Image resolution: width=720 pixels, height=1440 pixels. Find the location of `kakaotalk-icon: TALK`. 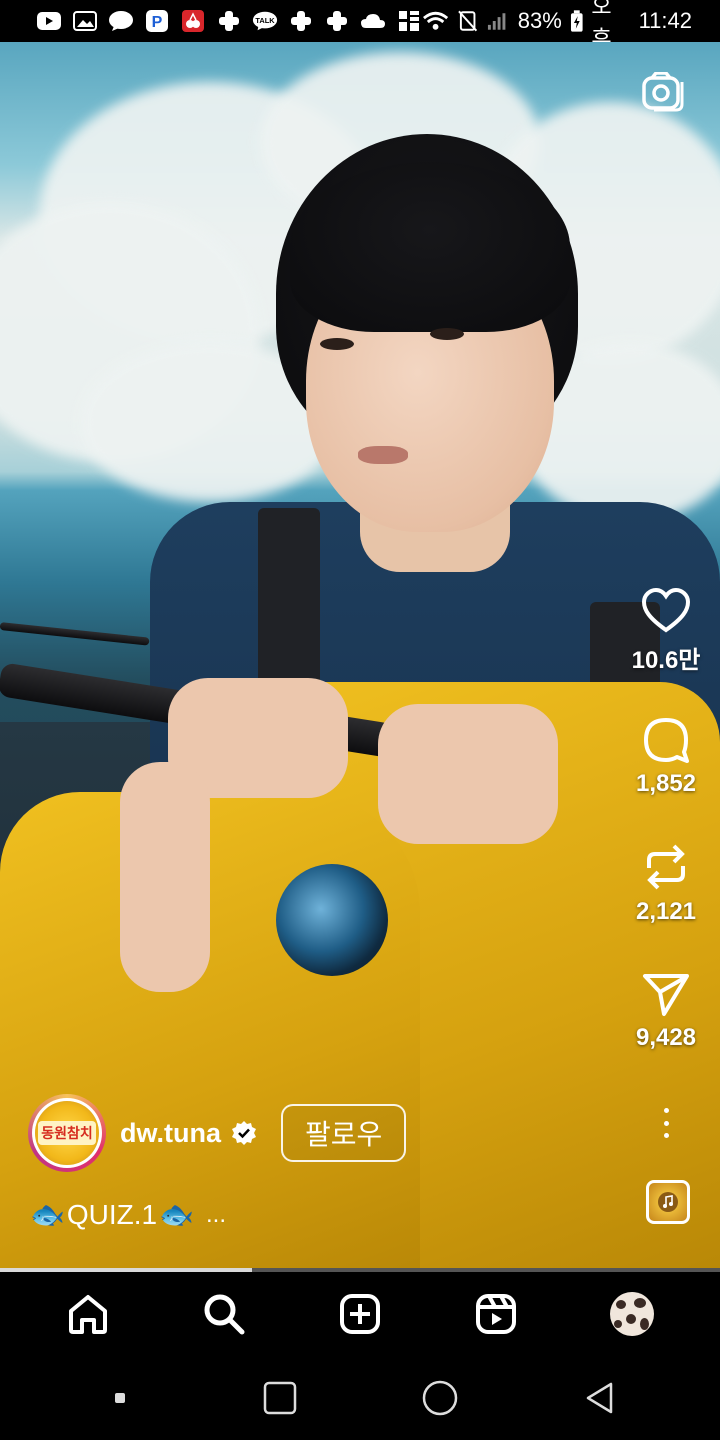

kakaotalk-icon: TALK is located at coordinates (265, 21).